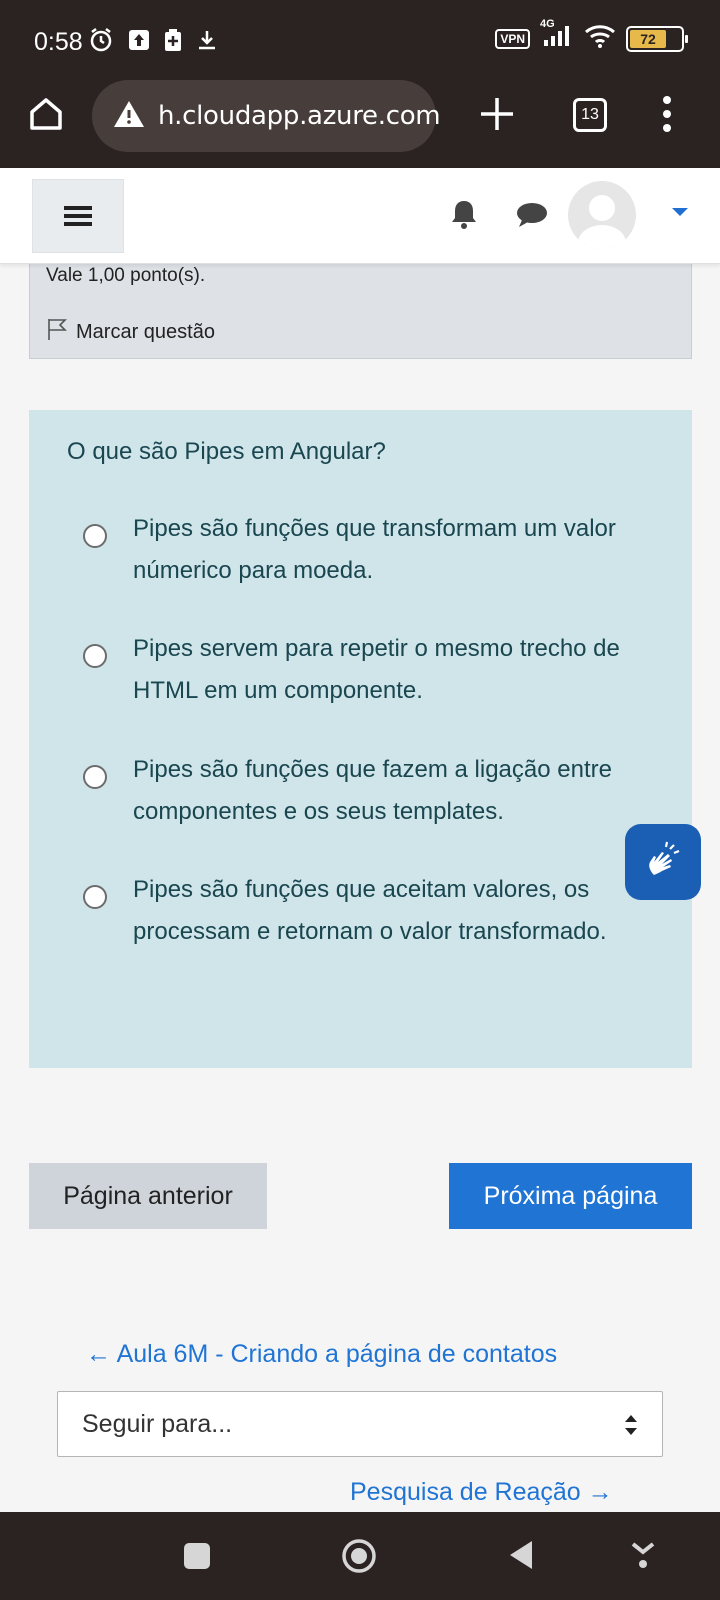  What do you see at coordinates (680, 212) in the screenshot?
I see `user-menu-caret-icon` at bounding box center [680, 212].